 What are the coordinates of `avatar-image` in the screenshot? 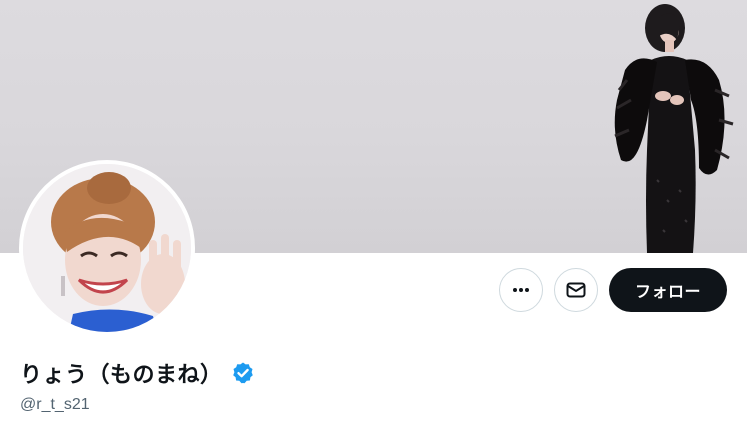 It's located at (107, 248).